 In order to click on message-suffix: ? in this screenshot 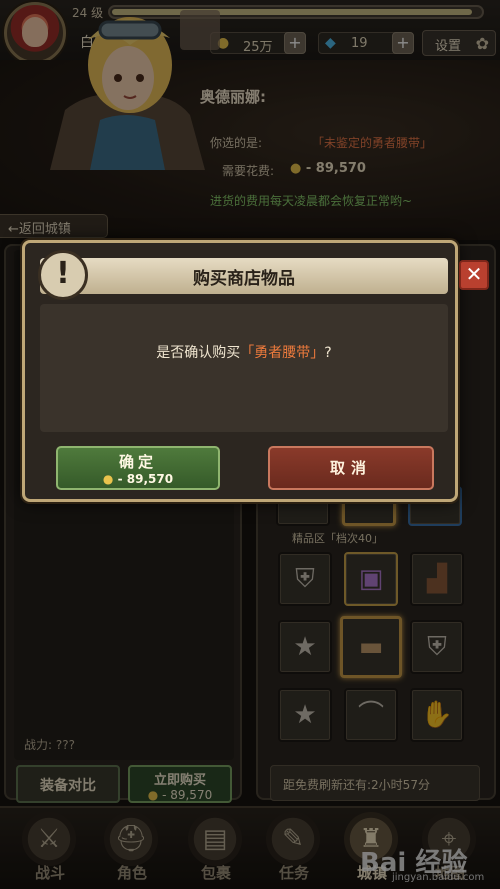, I will do `click(328, 353)`.